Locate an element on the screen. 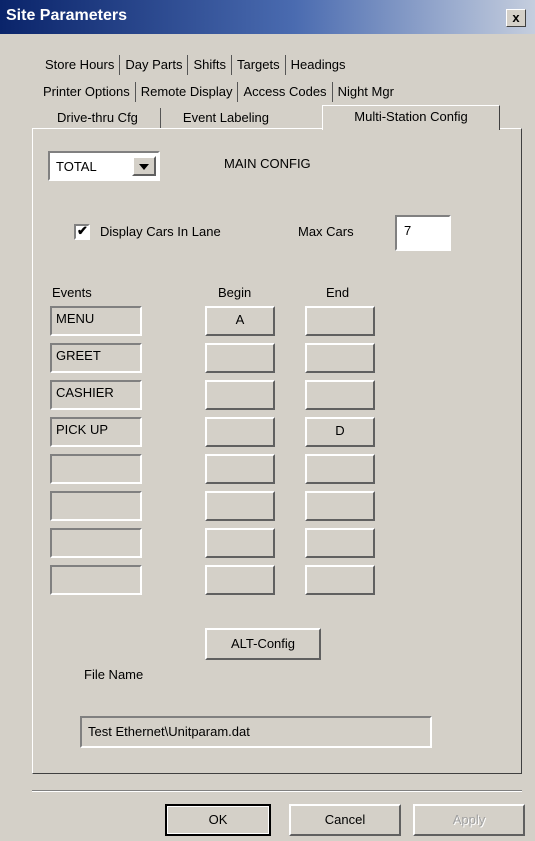 Image resolution: width=535 pixels, height=841 pixels. file-name-field: Test Ethernet\Unitparam.dat is located at coordinates (256, 732).